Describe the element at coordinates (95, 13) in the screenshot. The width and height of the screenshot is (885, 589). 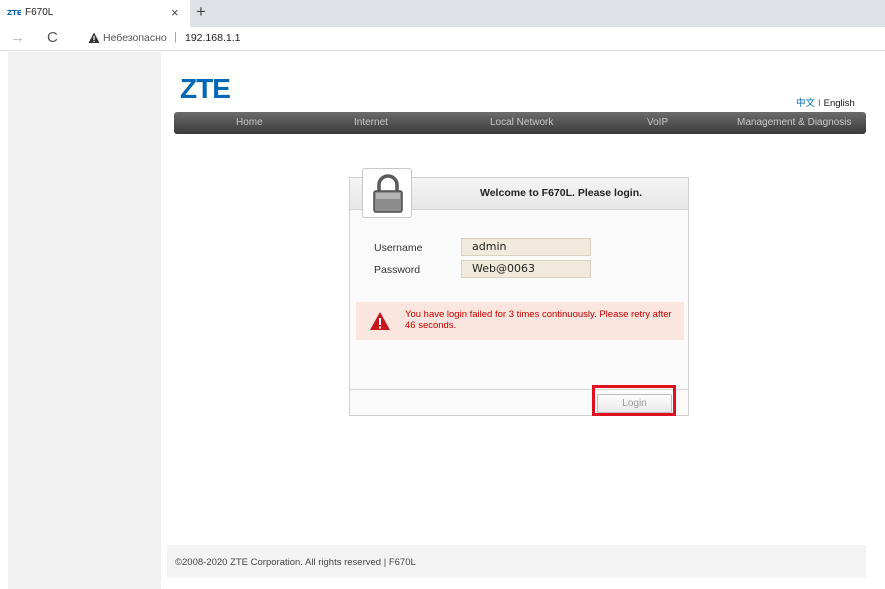
I see `browser-tab: ZTE F670L ×` at that location.